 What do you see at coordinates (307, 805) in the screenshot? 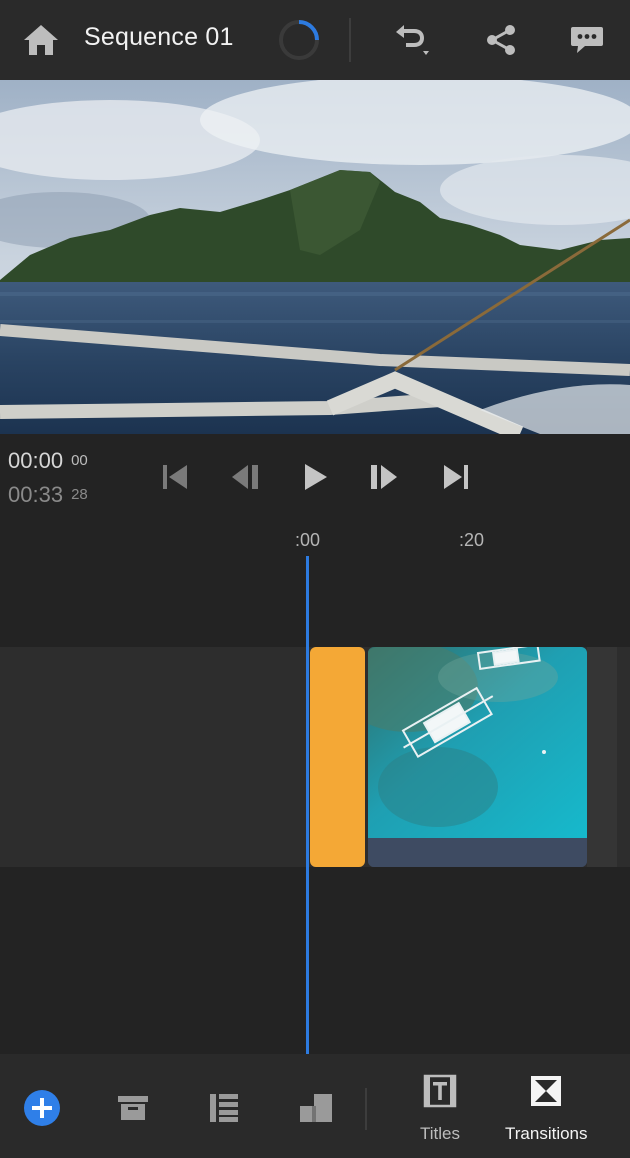
I see `playhead` at bounding box center [307, 805].